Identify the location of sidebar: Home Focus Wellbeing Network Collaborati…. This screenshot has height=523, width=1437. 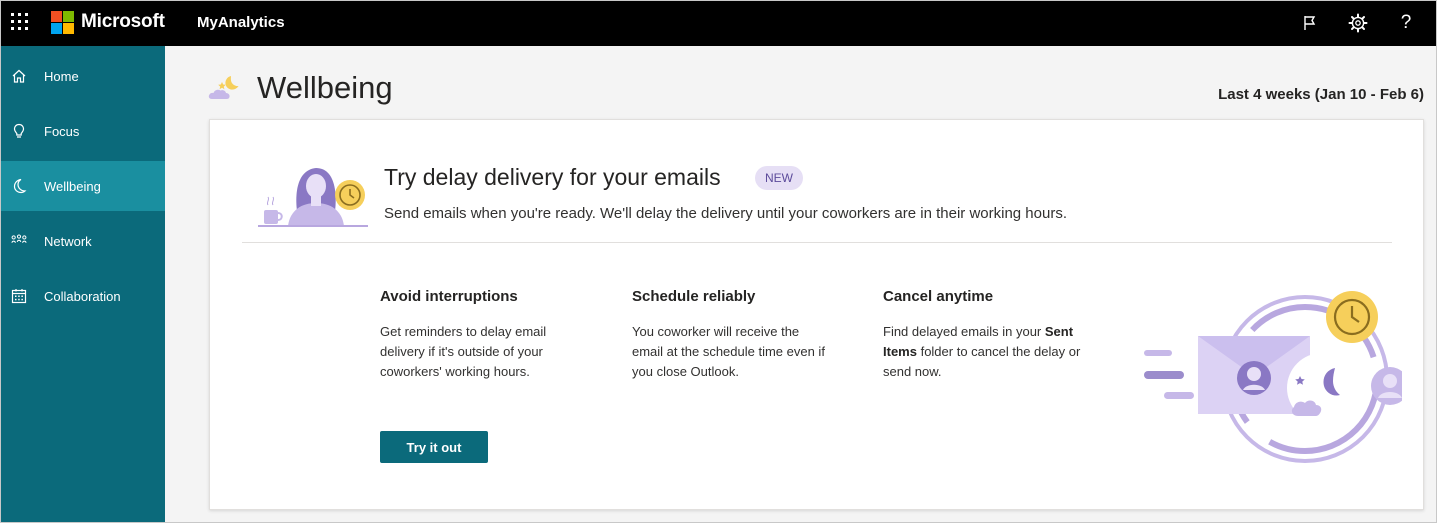
(83, 284).